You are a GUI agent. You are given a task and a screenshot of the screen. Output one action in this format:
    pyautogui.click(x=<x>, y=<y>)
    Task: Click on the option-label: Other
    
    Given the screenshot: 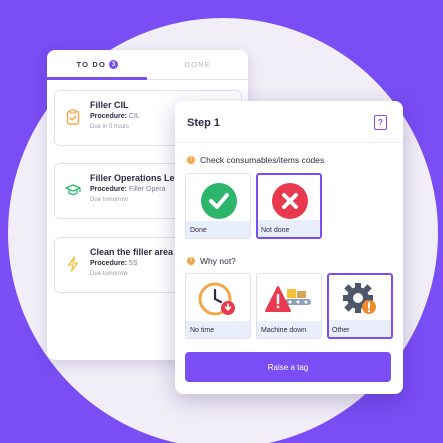 What is the action you would take?
    pyautogui.click(x=341, y=330)
    